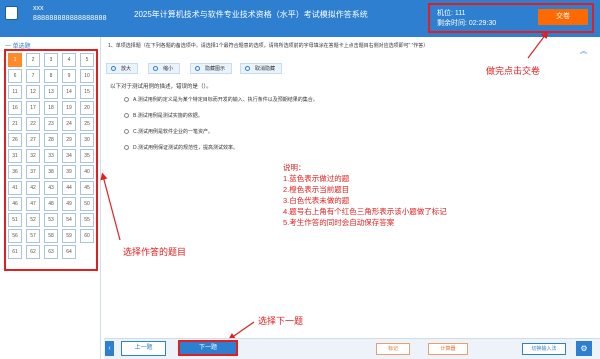  Describe the element at coordinates (208, 348) in the screenshot. I see `next-question-button: 下一题` at that location.